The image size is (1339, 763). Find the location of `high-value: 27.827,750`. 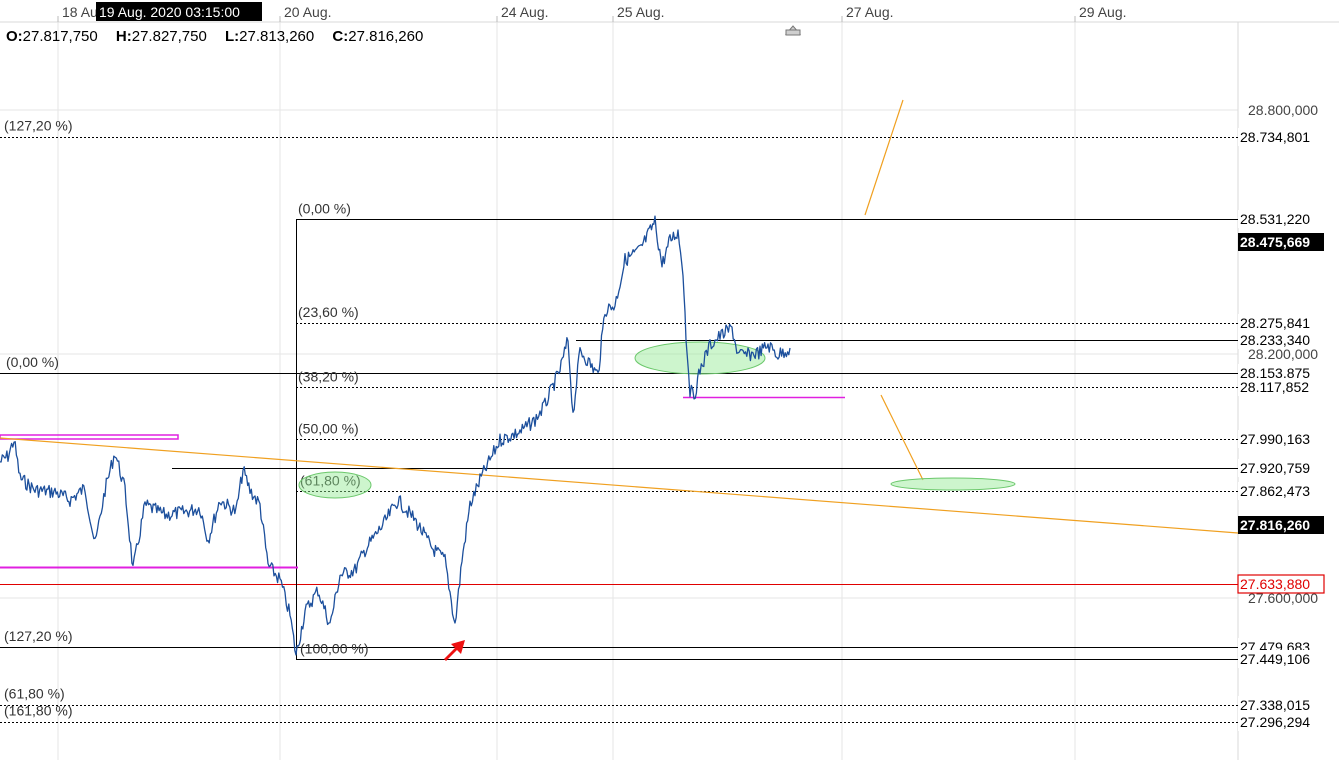

high-value: 27.827,750 is located at coordinates (169, 36).